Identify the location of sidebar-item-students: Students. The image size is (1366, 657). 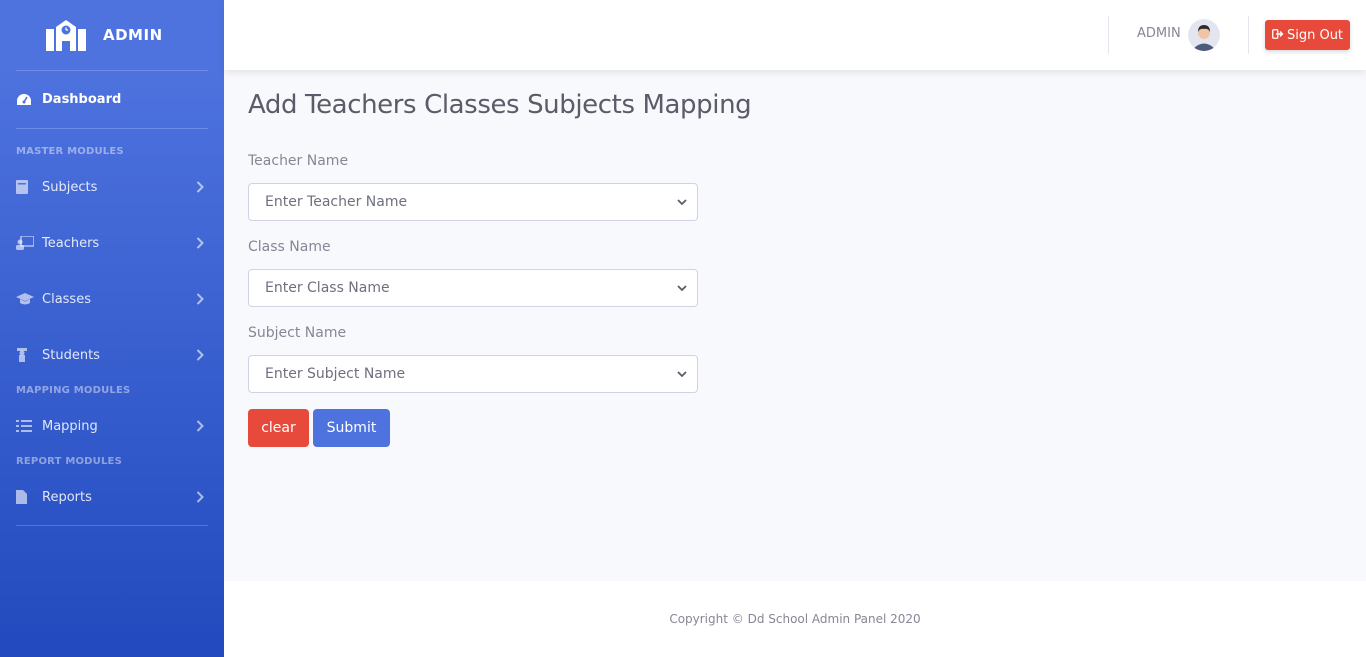
(112, 355).